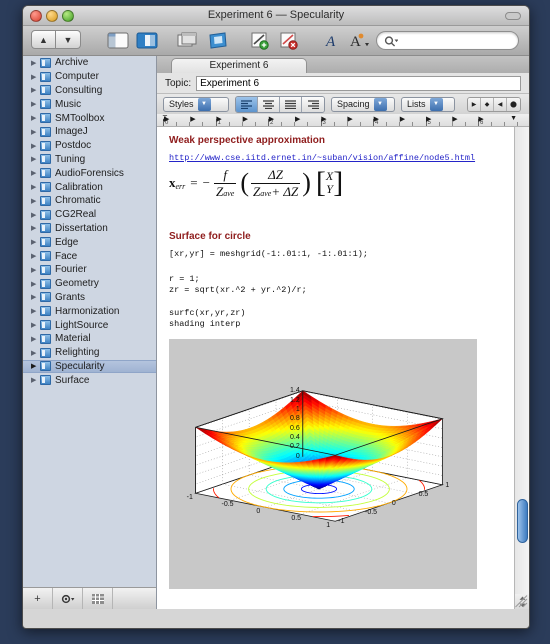  Describe the element at coordinates (289, 40) in the screenshot. I see `remove-link-icon` at that location.